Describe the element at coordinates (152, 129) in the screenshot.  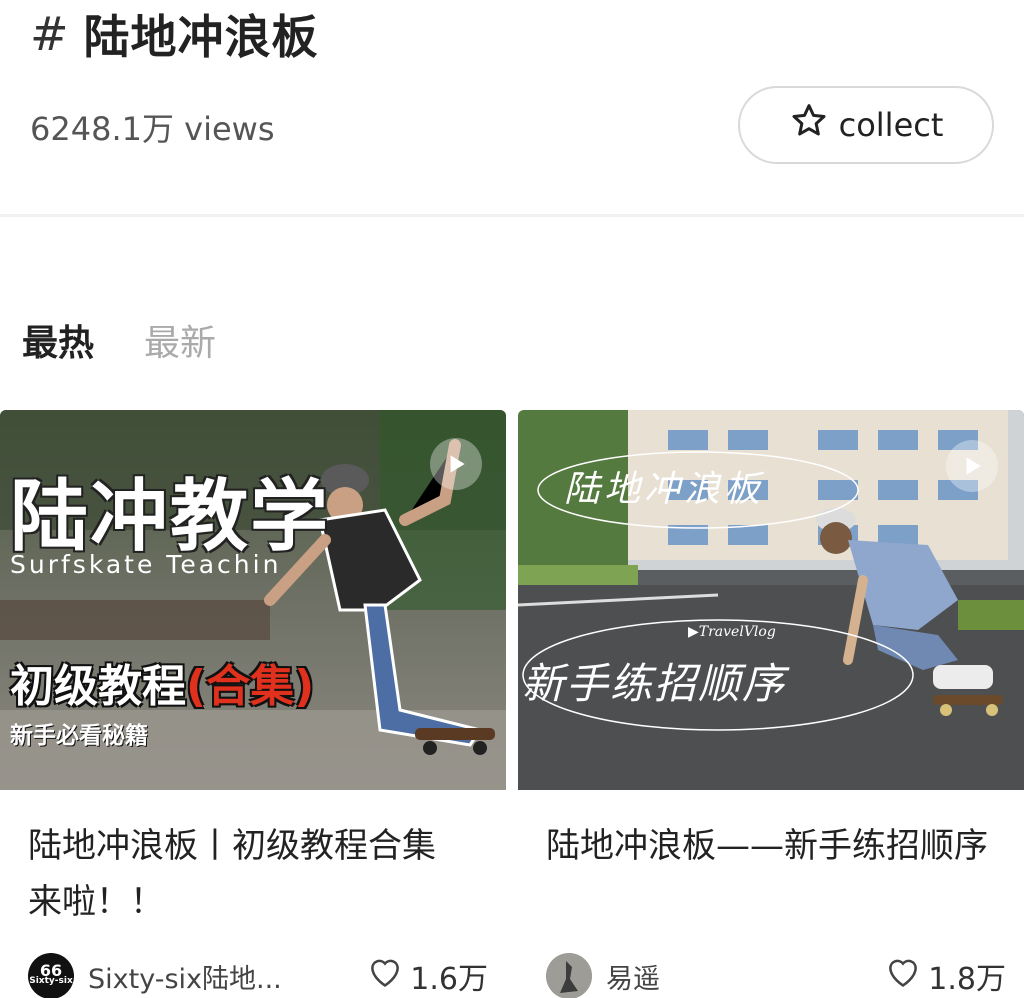
I see `view-count: 6248.1万 views` at that location.